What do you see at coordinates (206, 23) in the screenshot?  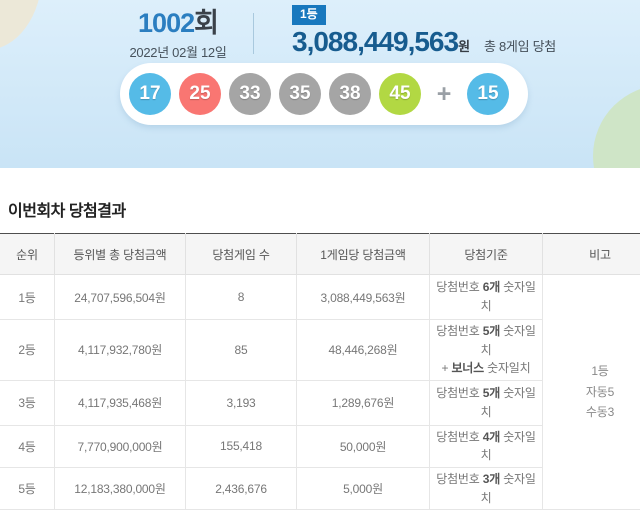 I see `round-number-suffix: 회` at bounding box center [206, 23].